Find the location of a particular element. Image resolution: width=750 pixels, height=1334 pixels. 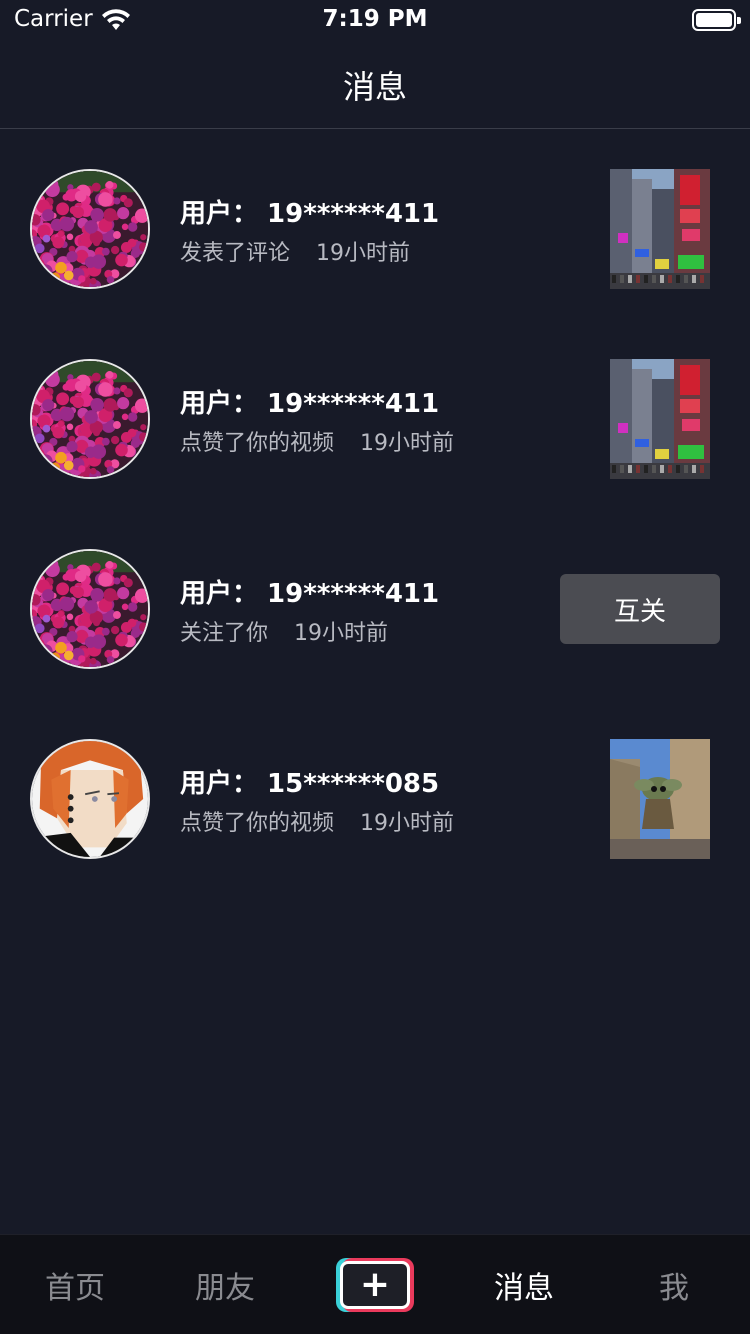

create-post-button: + is located at coordinates (375, 1285).